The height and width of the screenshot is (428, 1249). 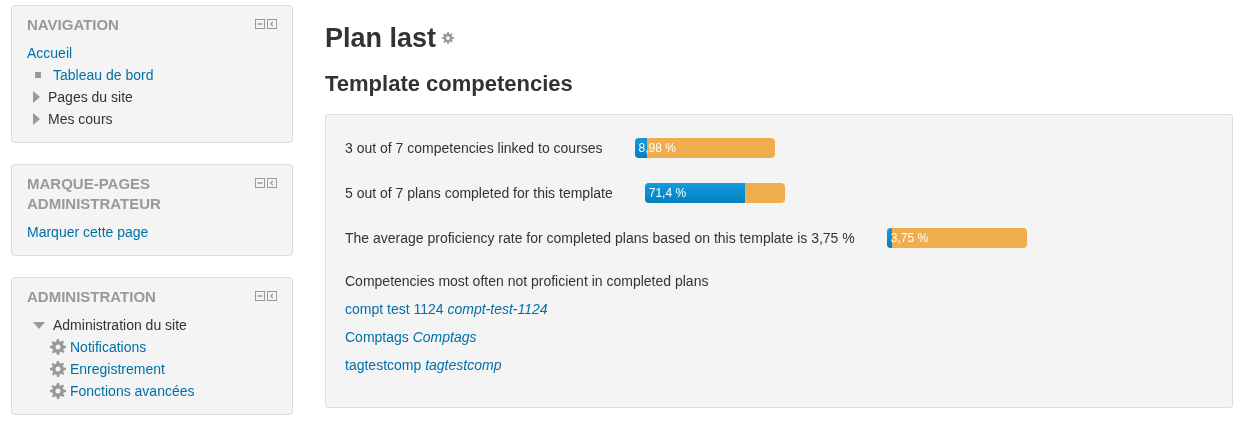 What do you see at coordinates (527, 281) in the screenshot?
I see `list-heading: Competencies most often not proficient in completed plans` at bounding box center [527, 281].